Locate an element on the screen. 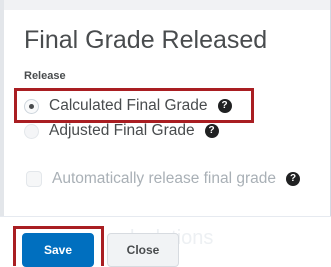  radio-option-adjusted-final-grade: Adjusted Final Grade ? is located at coordinates (121, 131).